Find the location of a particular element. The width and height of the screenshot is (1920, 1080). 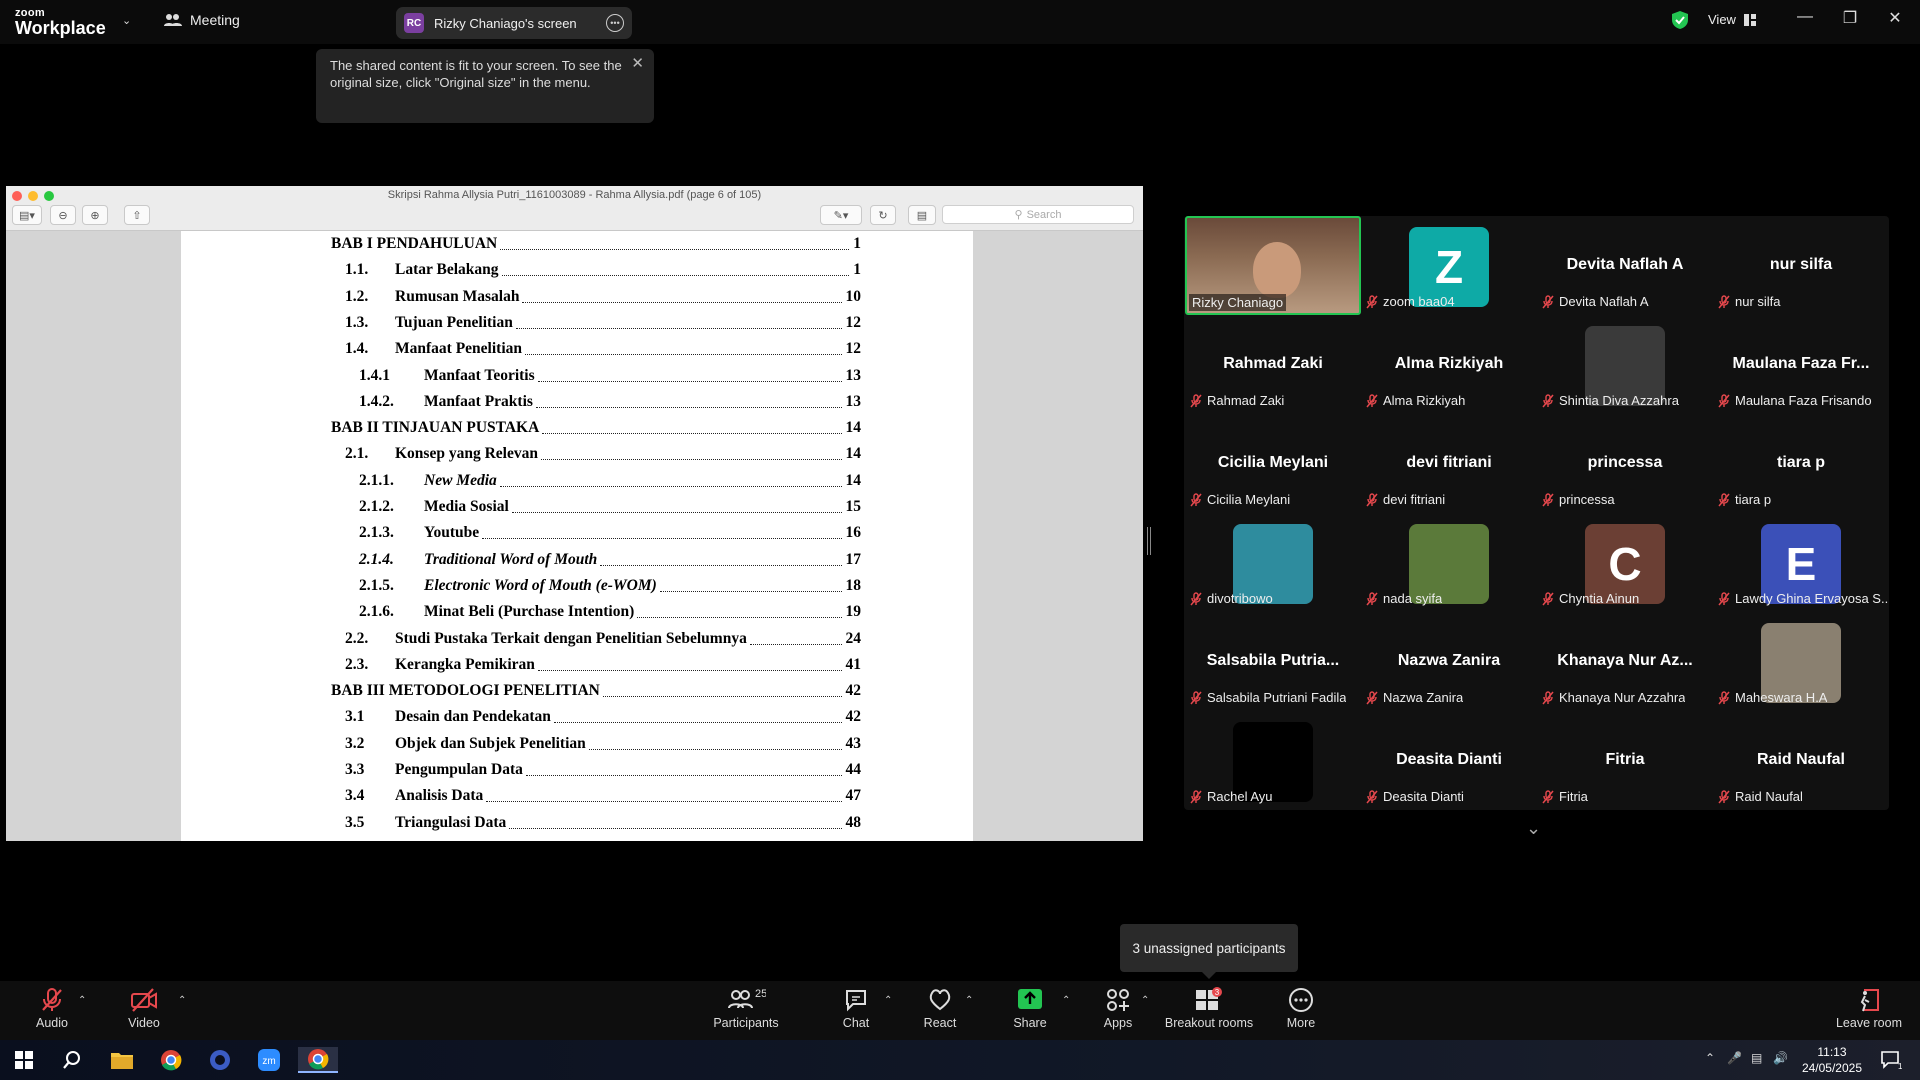

toc-entry: 1.1. Latar Belakang 1 is located at coordinates (577, 274).